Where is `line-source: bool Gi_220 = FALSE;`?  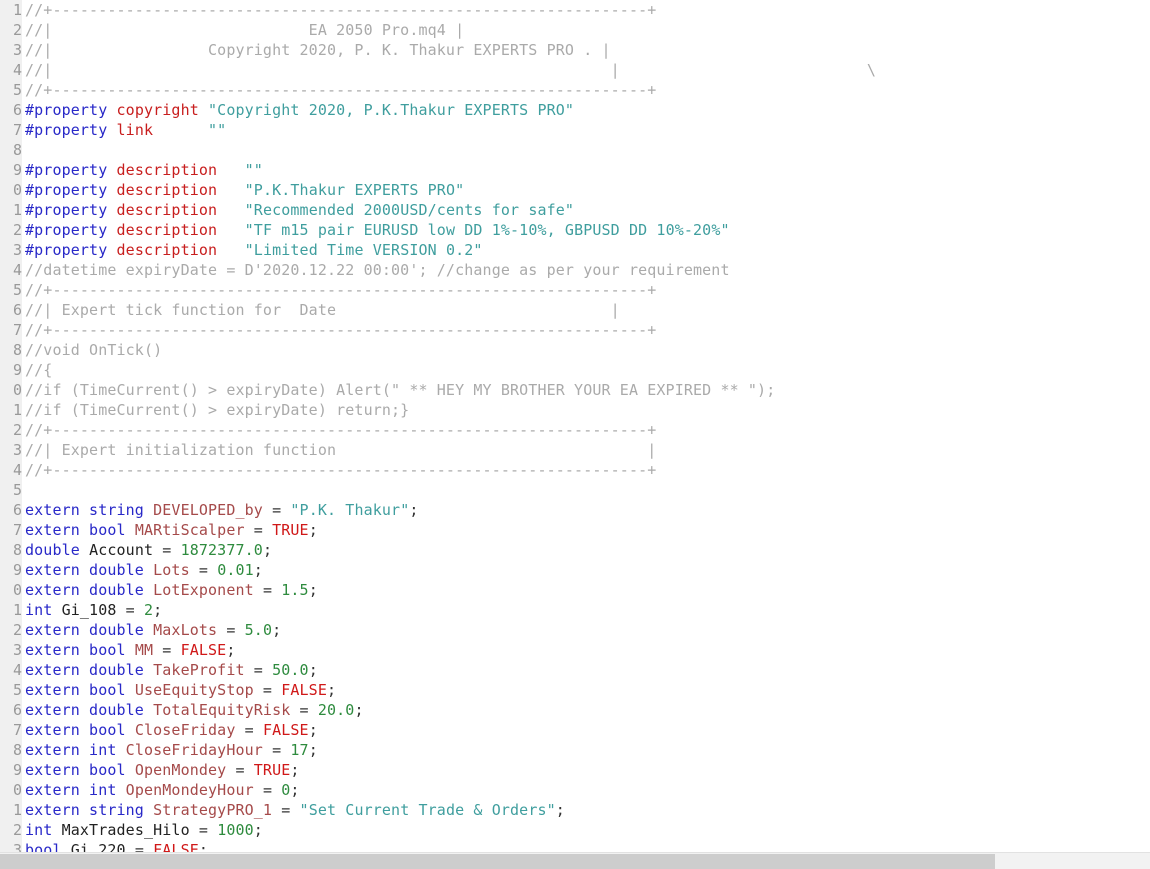
line-source: bool Gi_220 = FALSE; is located at coordinates (116, 846).